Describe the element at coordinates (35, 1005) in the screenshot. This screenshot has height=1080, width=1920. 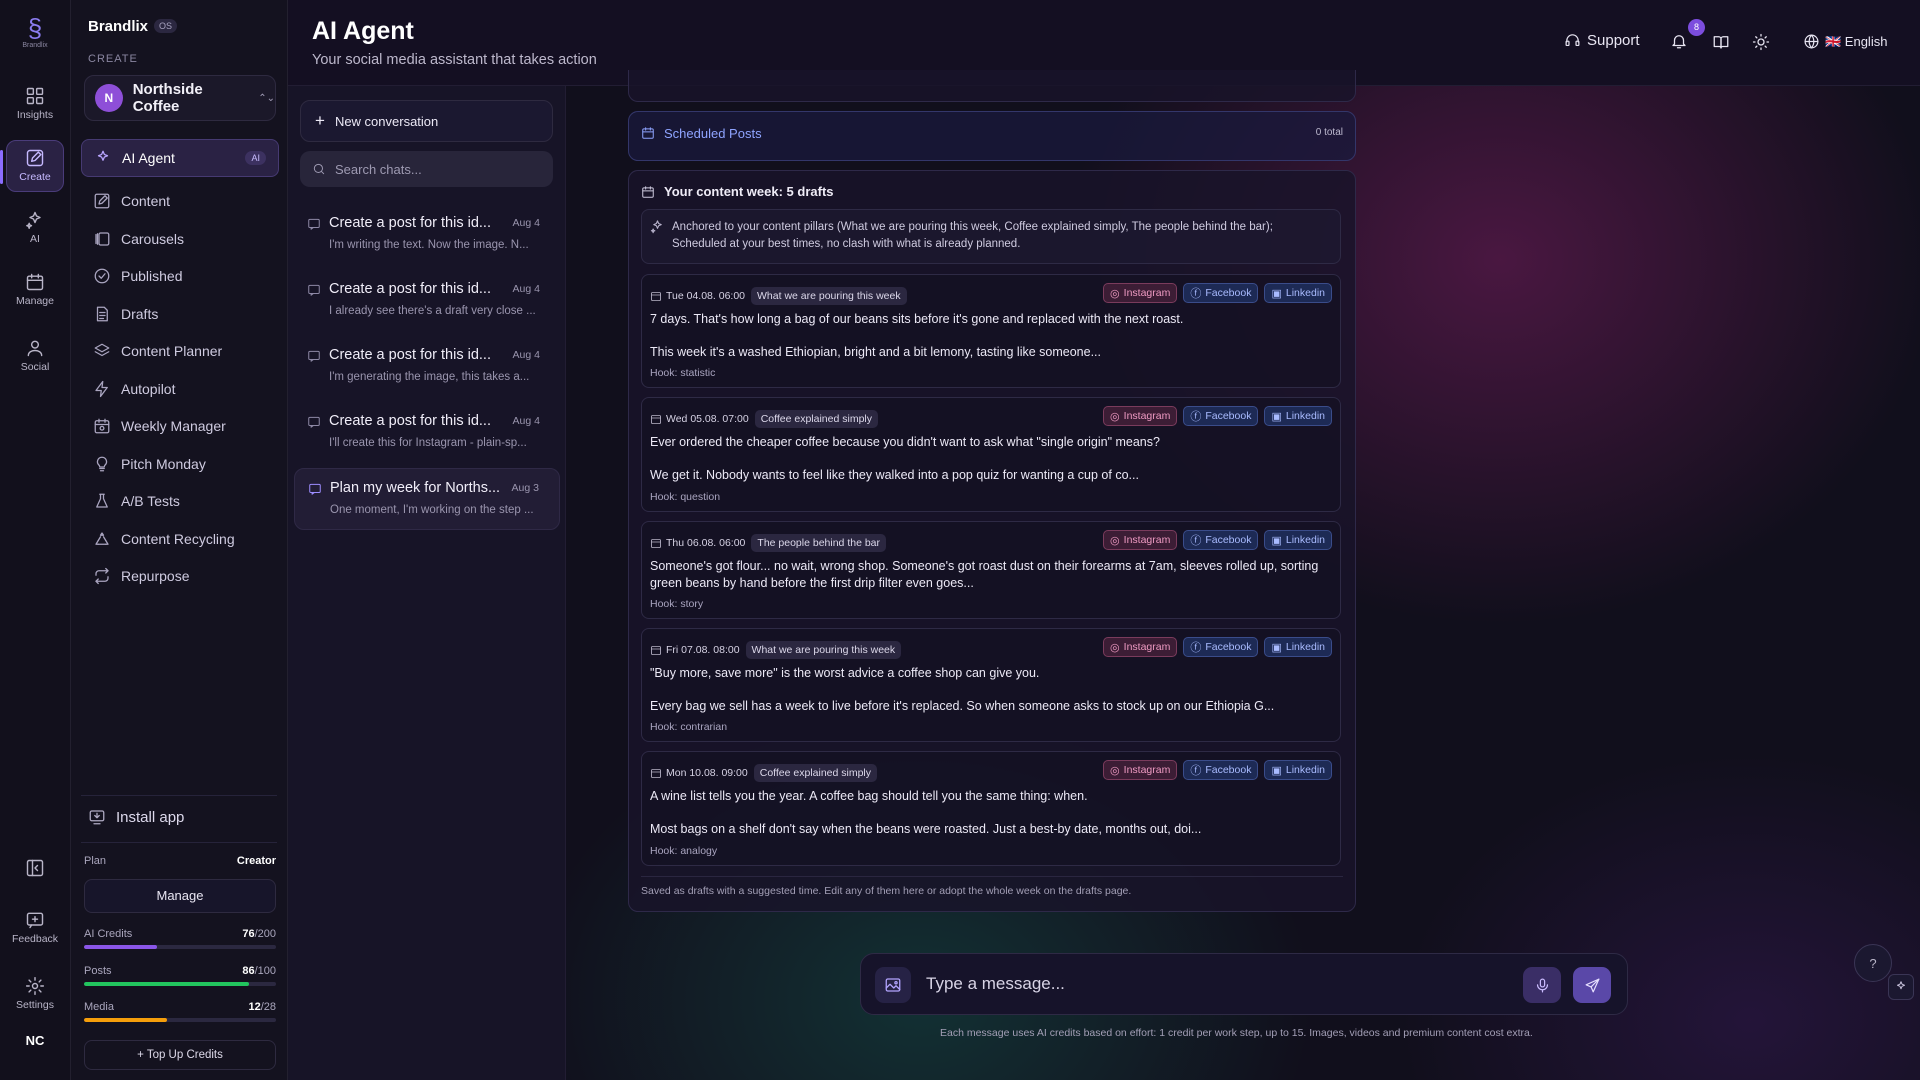
I see `rail-label: Settings` at that location.